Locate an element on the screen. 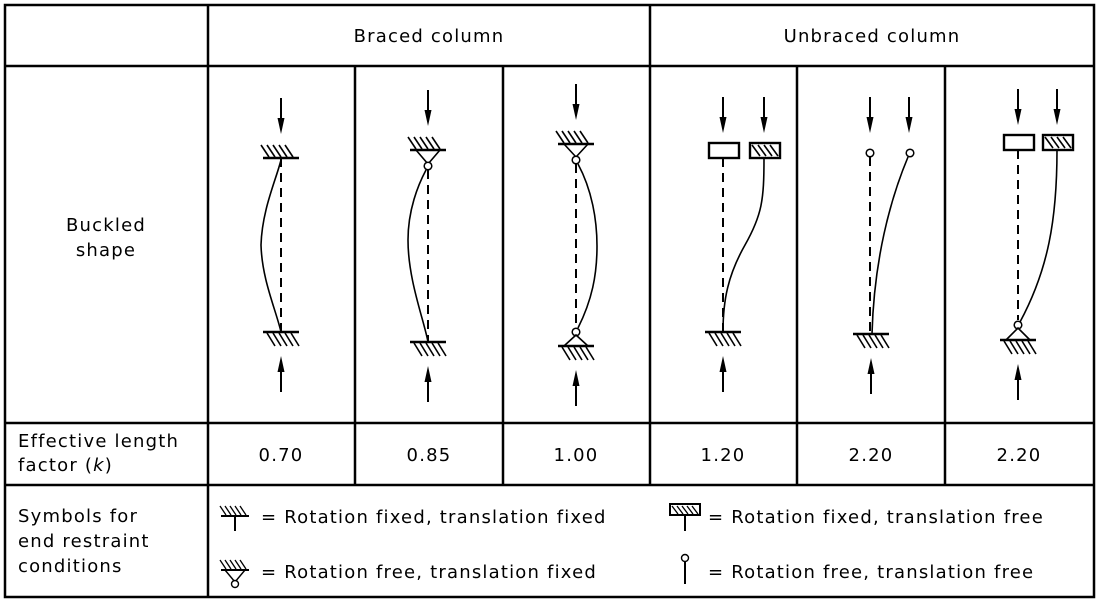  fixed-fixed-support-icon is located at coordinates (234, 518).